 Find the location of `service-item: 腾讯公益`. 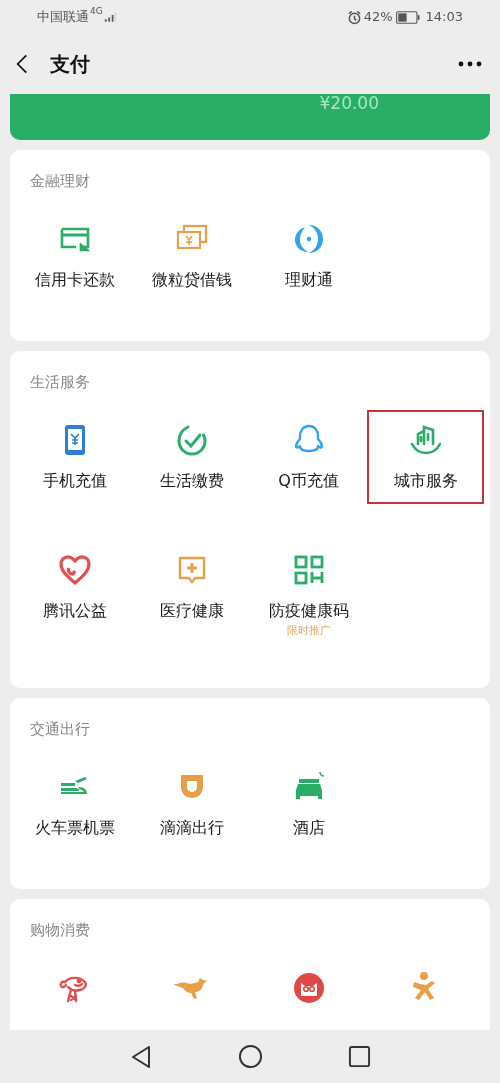

service-item: 腾讯公益 is located at coordinates (74, 595).